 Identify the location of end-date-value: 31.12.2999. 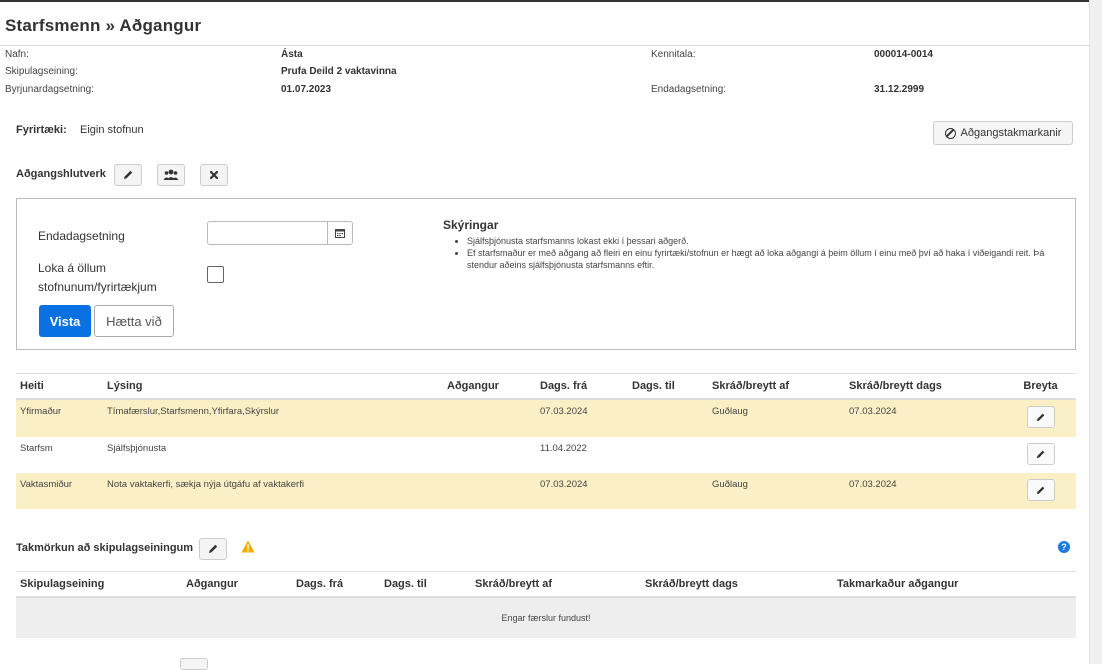
(899, 89).